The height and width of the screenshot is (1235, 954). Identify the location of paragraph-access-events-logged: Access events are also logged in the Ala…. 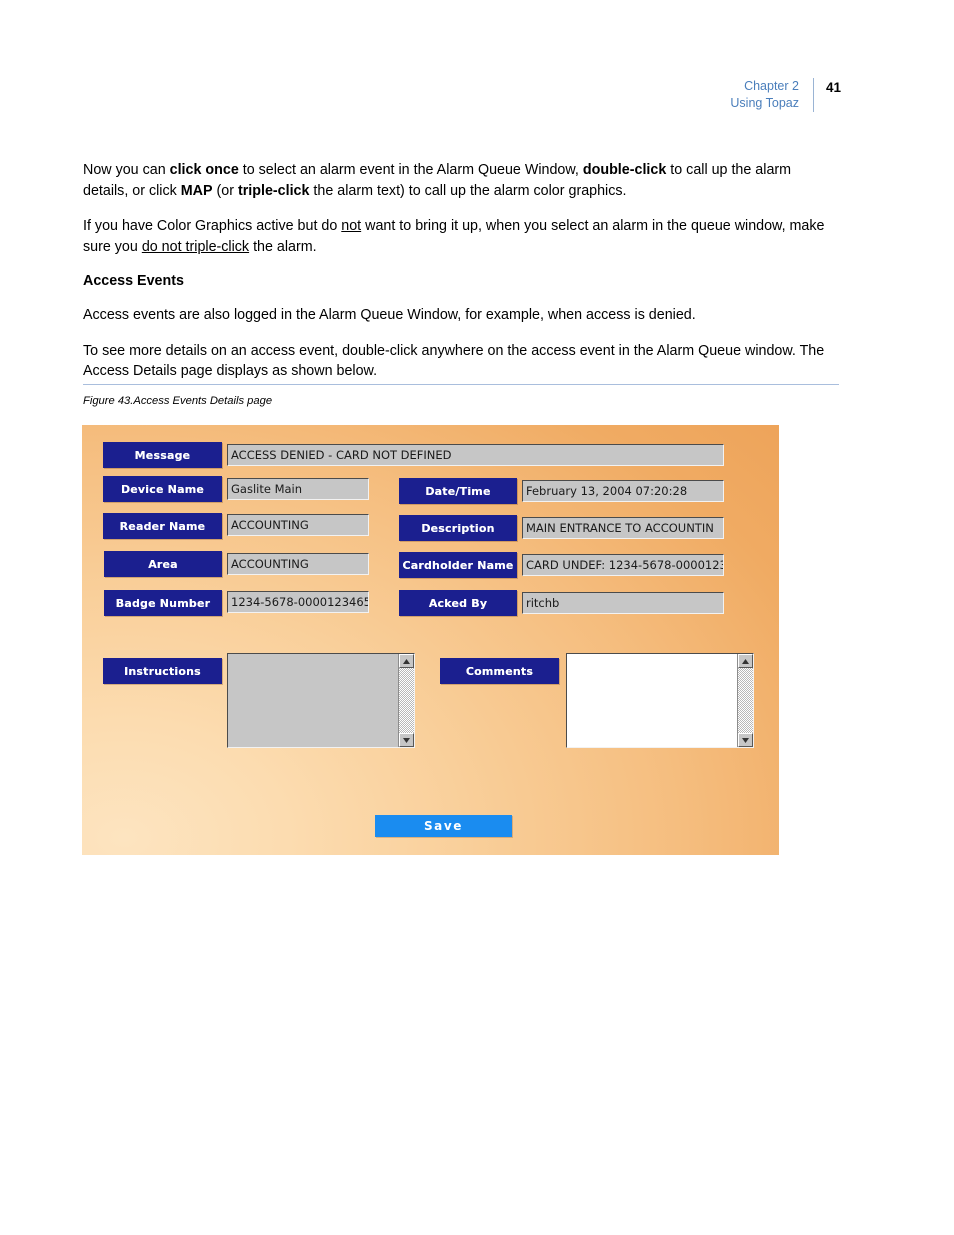
(389, 315).